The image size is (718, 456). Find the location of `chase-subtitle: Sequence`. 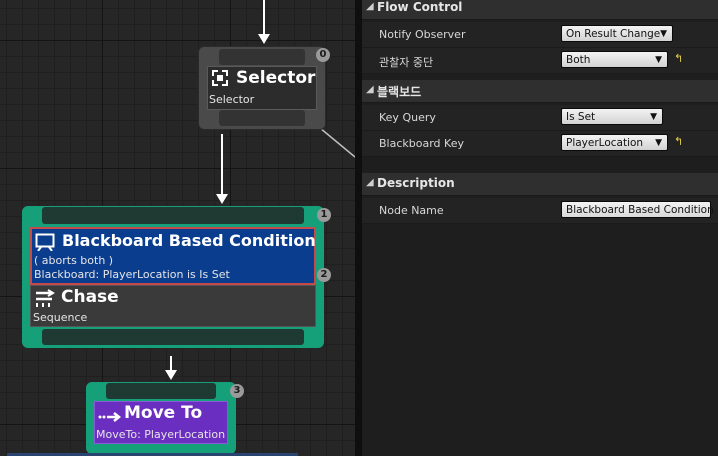

chase-subtitle: Sequence is located at coordinates (60, 317).